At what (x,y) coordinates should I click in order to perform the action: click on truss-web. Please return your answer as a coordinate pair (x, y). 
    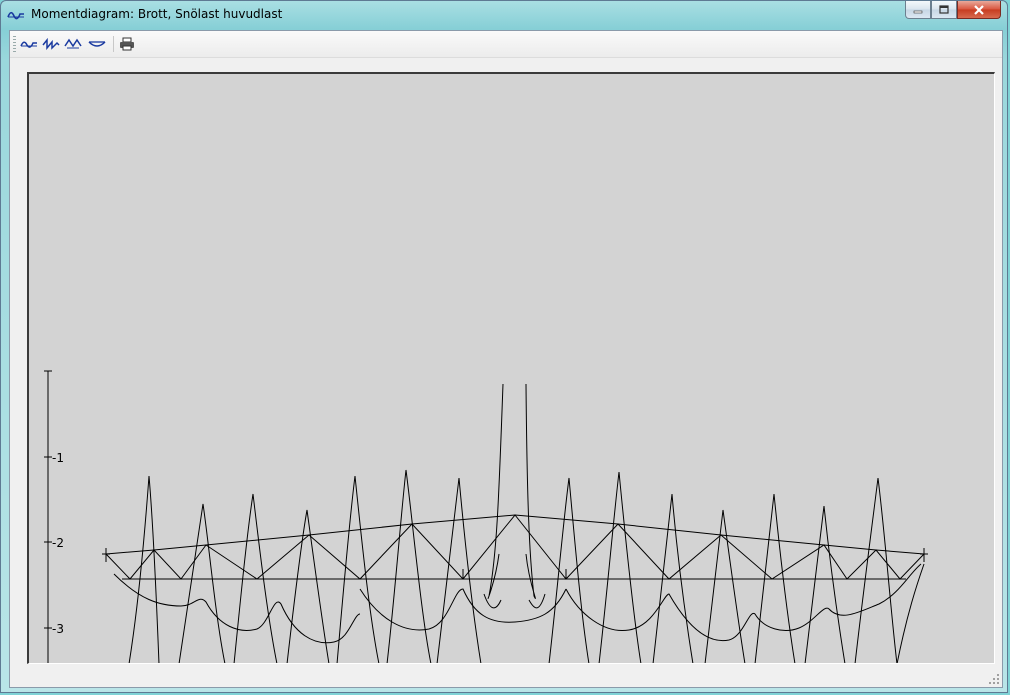
    Looking at the image, I should click on (515, 547).